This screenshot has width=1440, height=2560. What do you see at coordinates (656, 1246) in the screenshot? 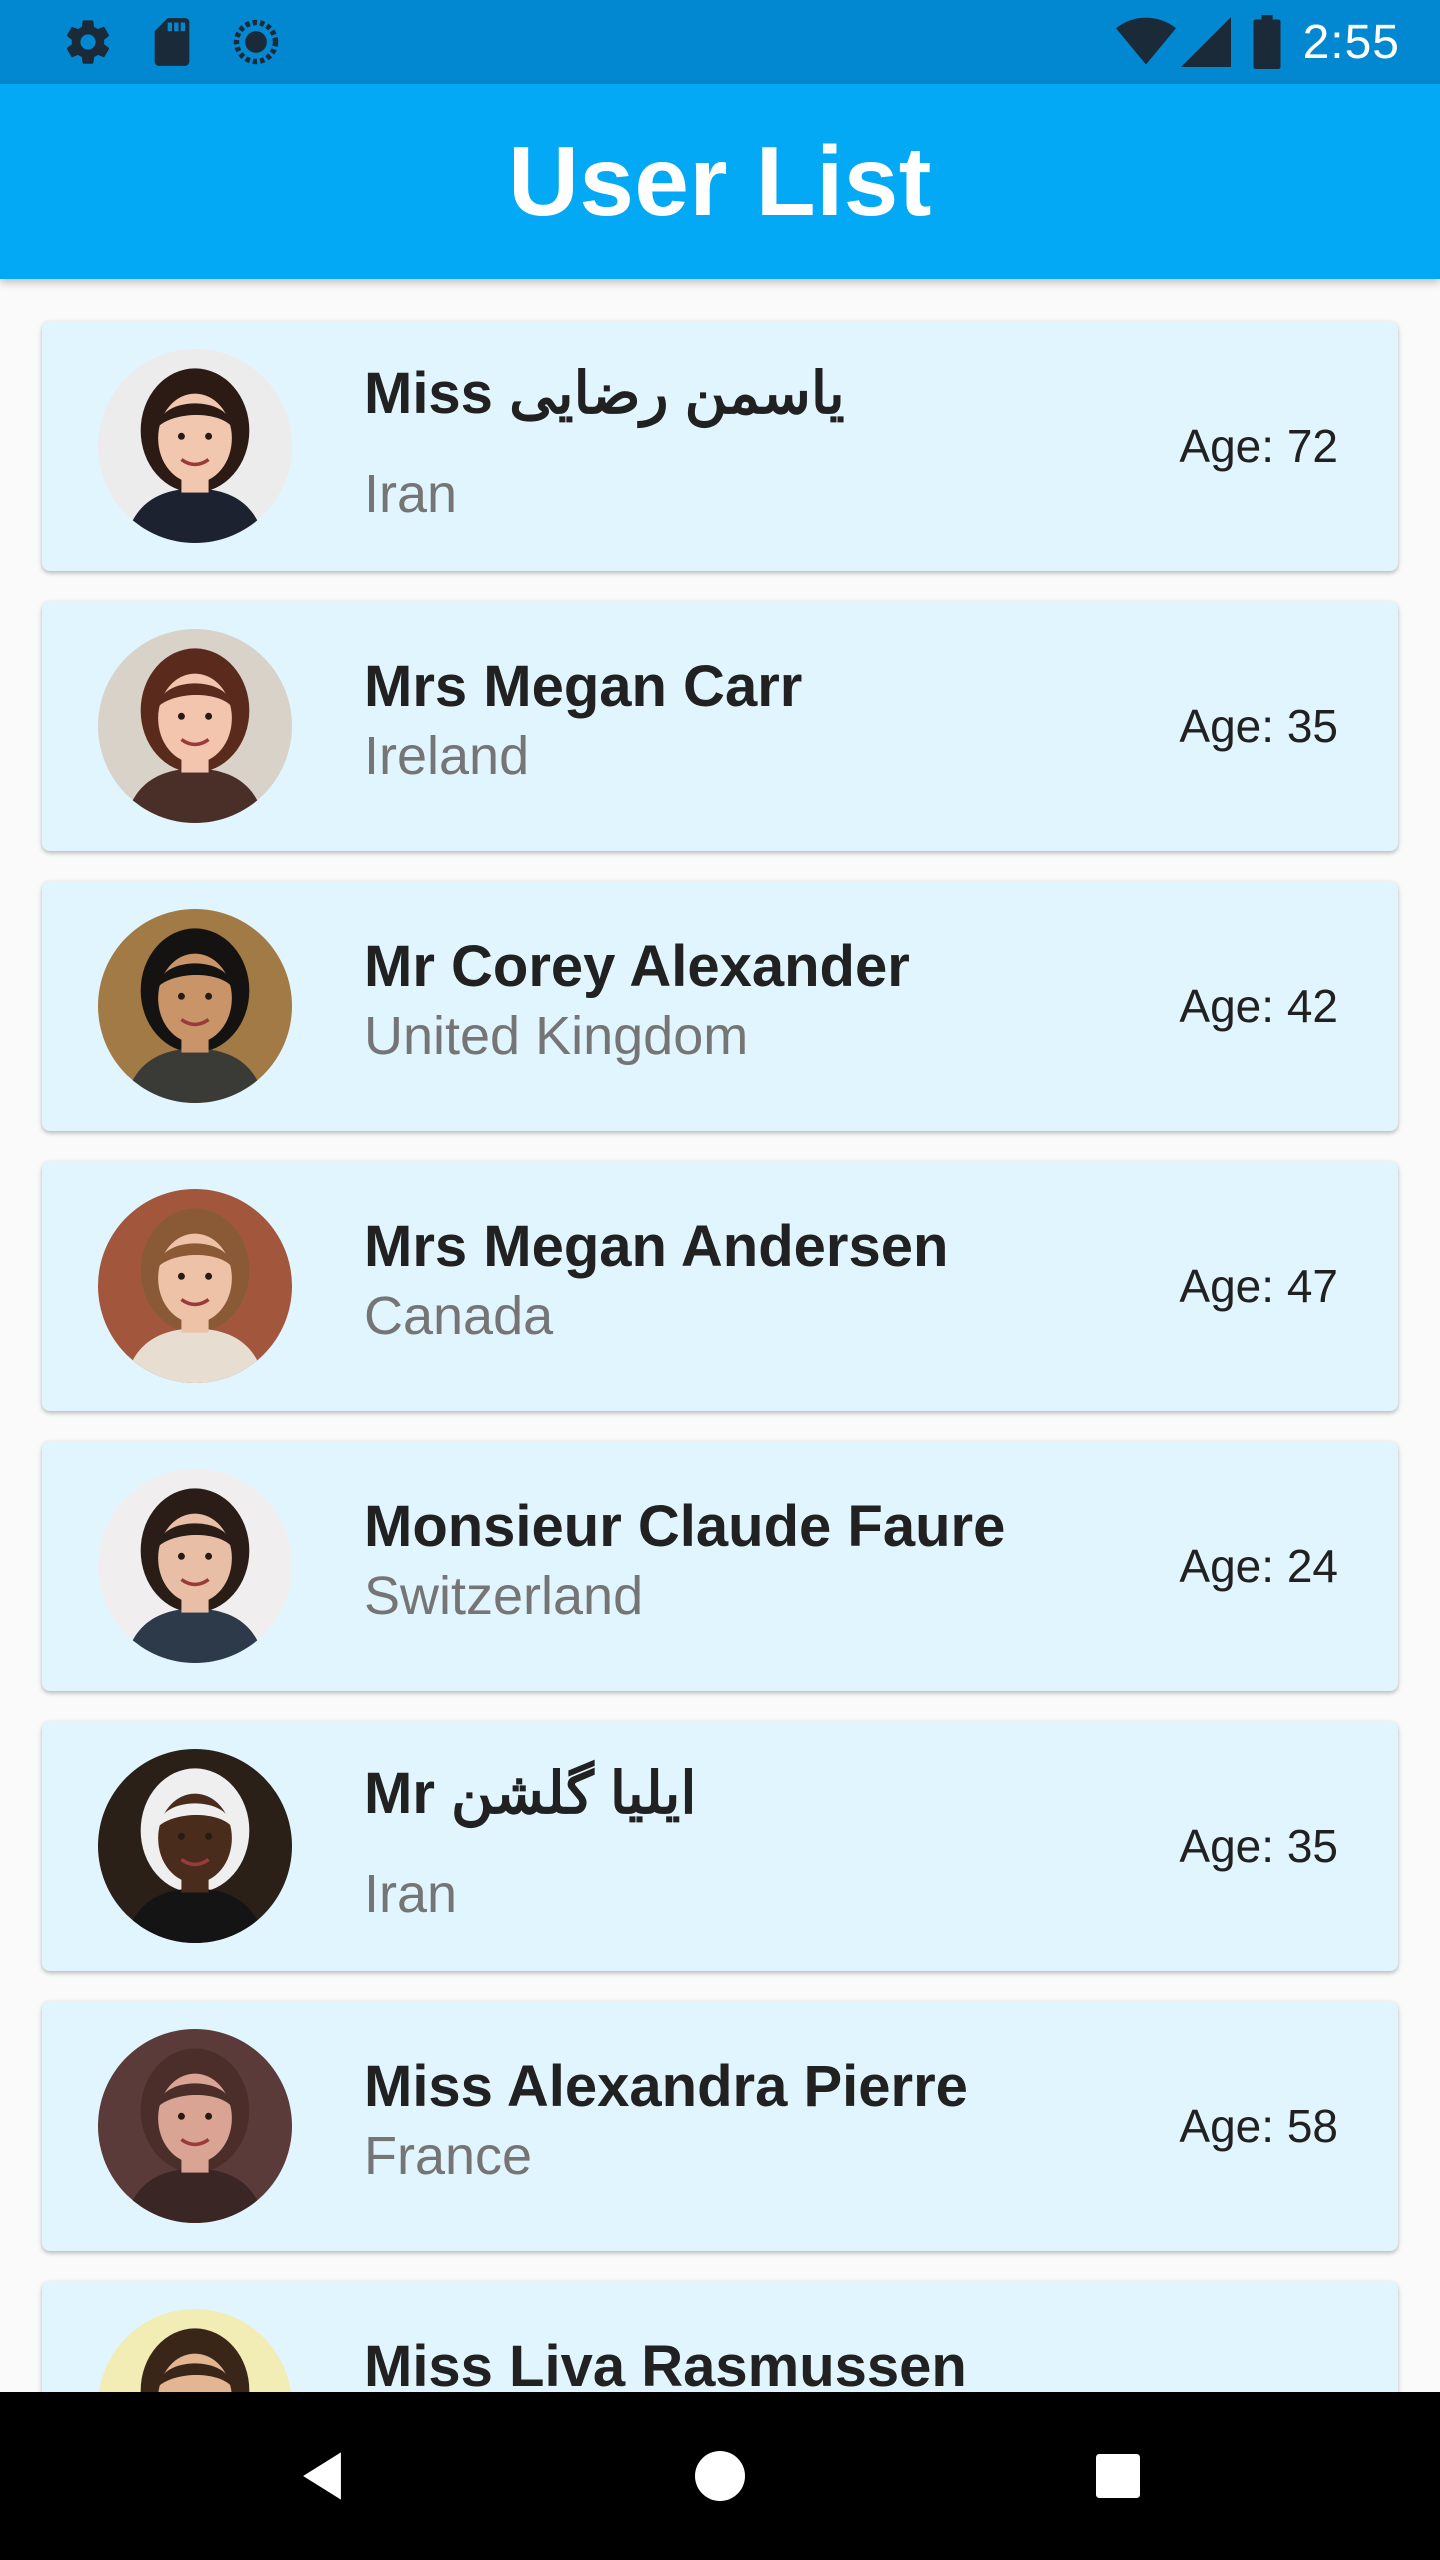
I see `user-name: Mrs Megan Andersen` at bounding box center [656, 1246].